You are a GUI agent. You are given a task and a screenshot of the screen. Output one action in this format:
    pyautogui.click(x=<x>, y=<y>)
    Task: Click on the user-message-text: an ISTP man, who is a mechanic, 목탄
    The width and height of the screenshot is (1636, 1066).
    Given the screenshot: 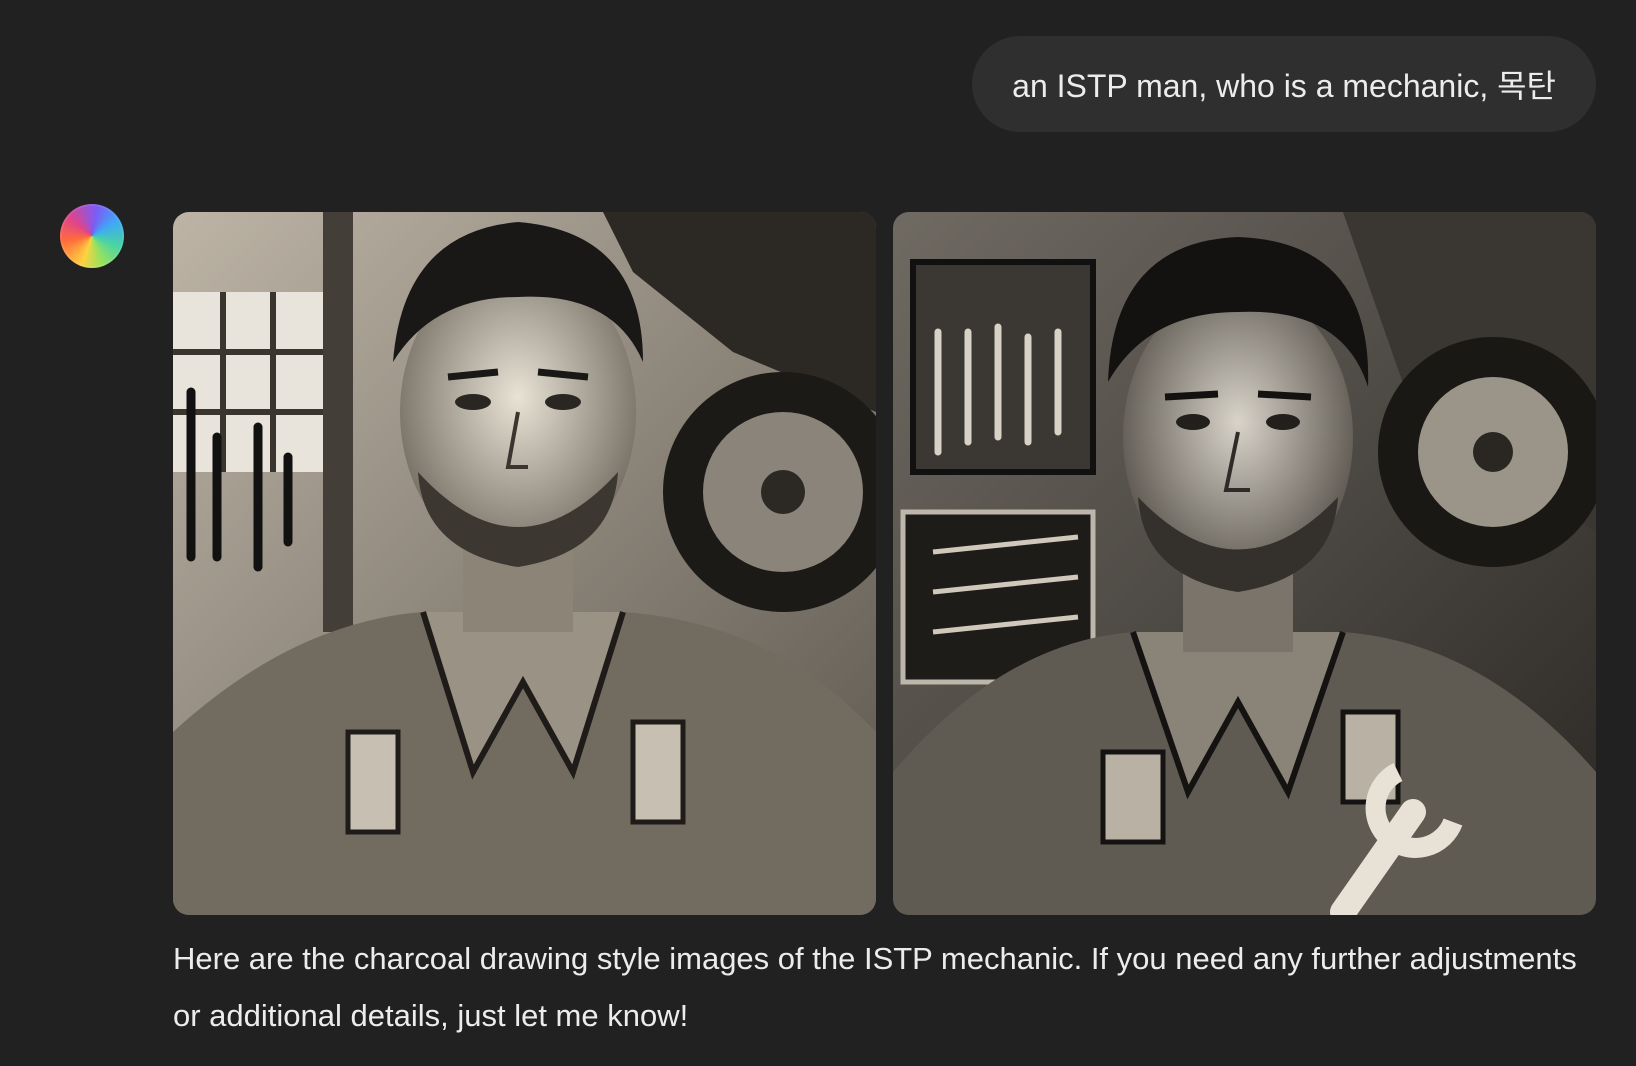 What is the action you would take?
    pyautogui.click(x=1284, y=86)
    